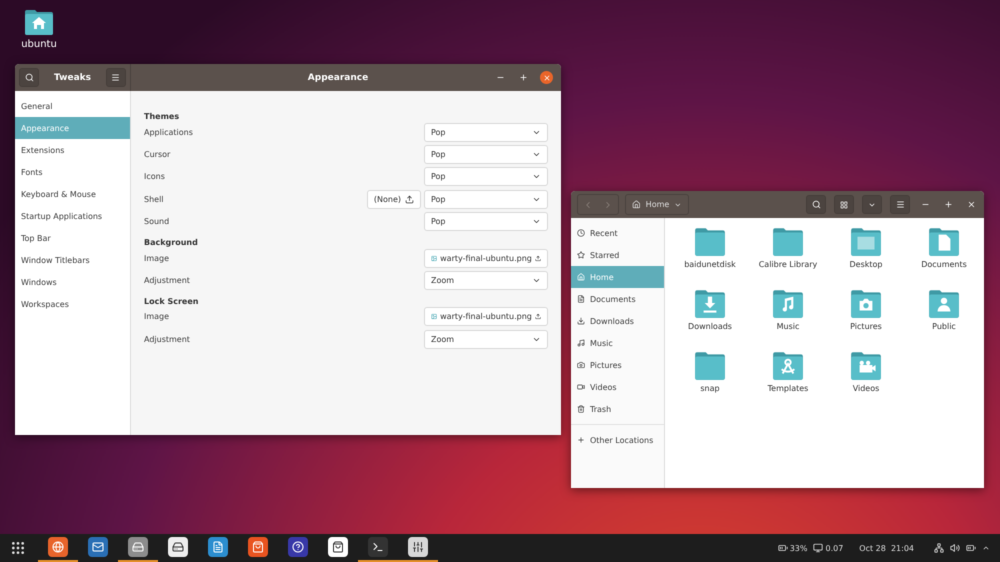  I want to click on section-title: Lock Screen, so click(172, 301).